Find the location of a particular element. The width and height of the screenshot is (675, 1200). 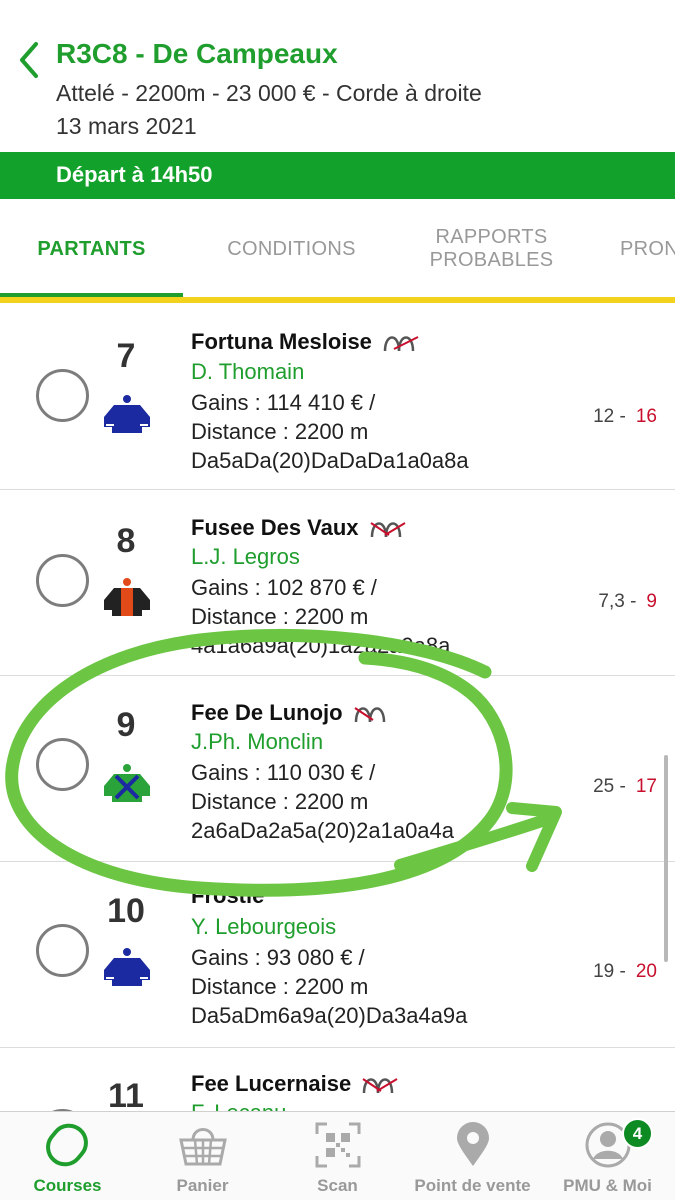

nav-point-de-vente: Point de vente is located at coordinates (472, 1156).